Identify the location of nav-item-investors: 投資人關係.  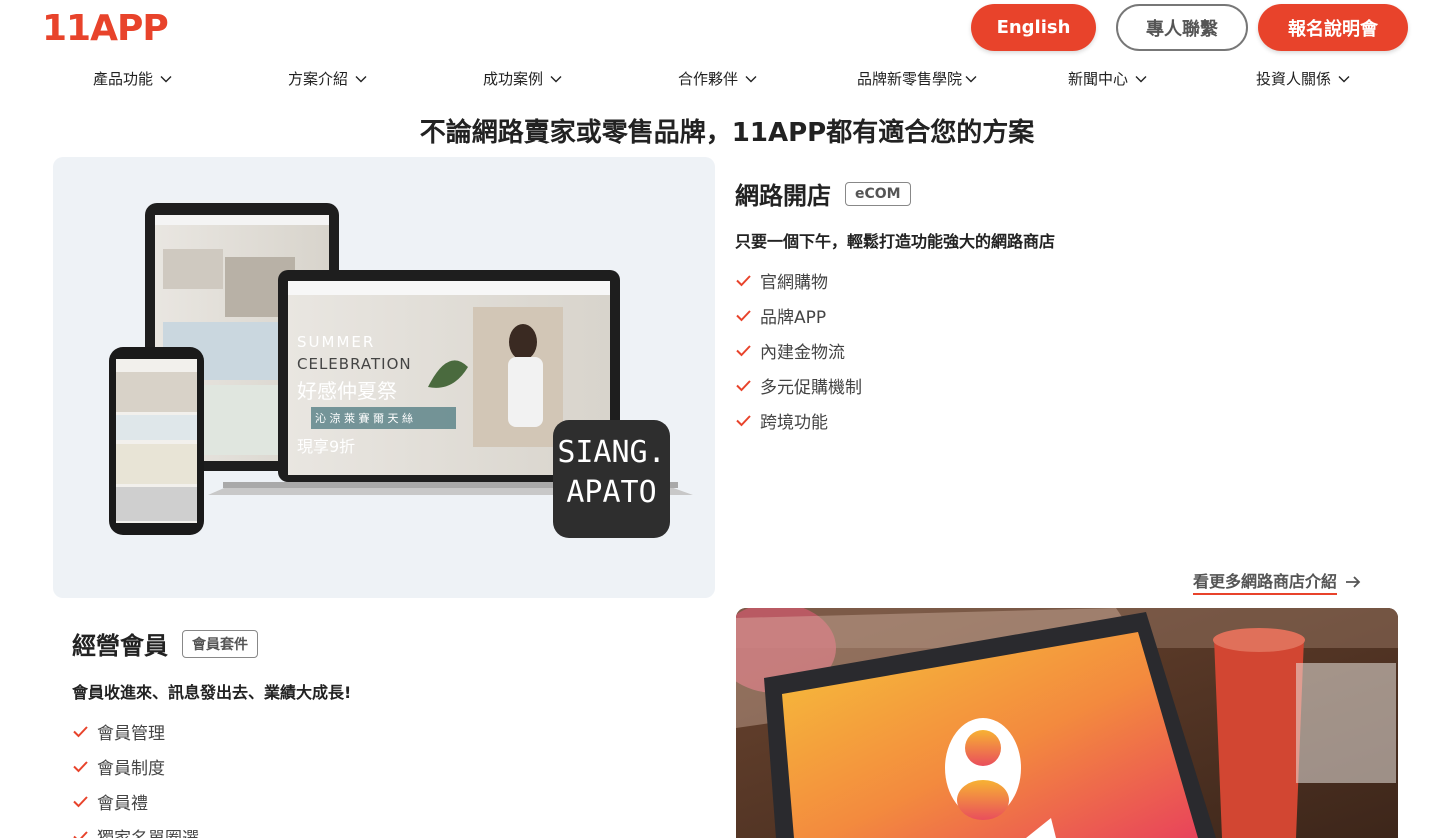
(1303, 78).